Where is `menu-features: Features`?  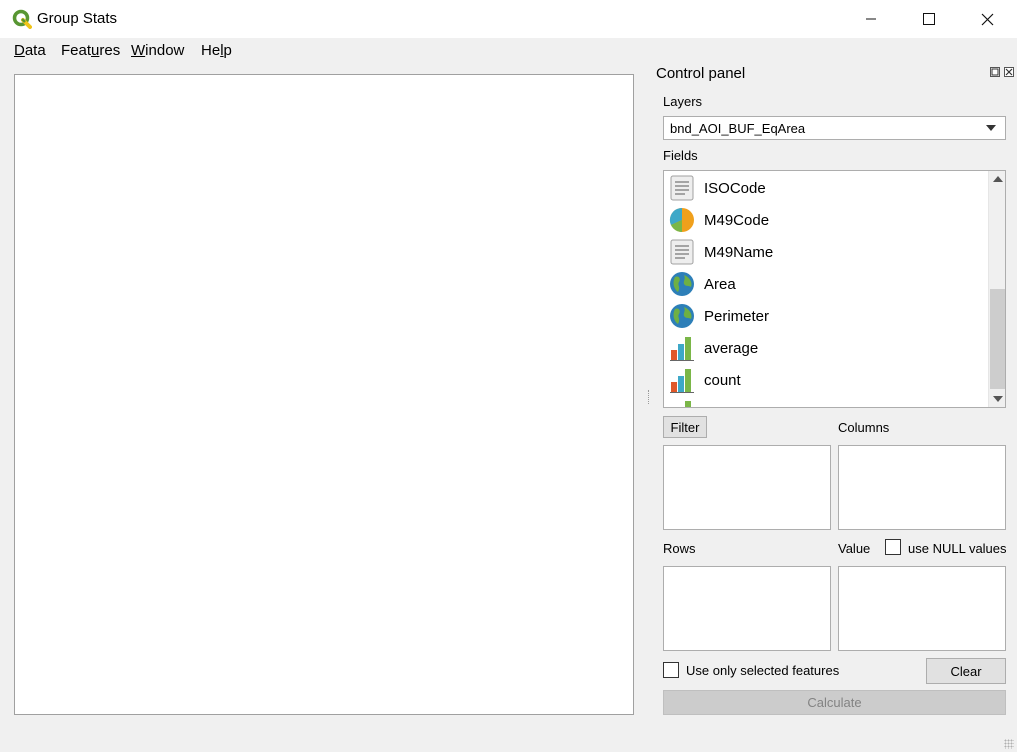 menu-features: Features is located at coordinates (90, 50).